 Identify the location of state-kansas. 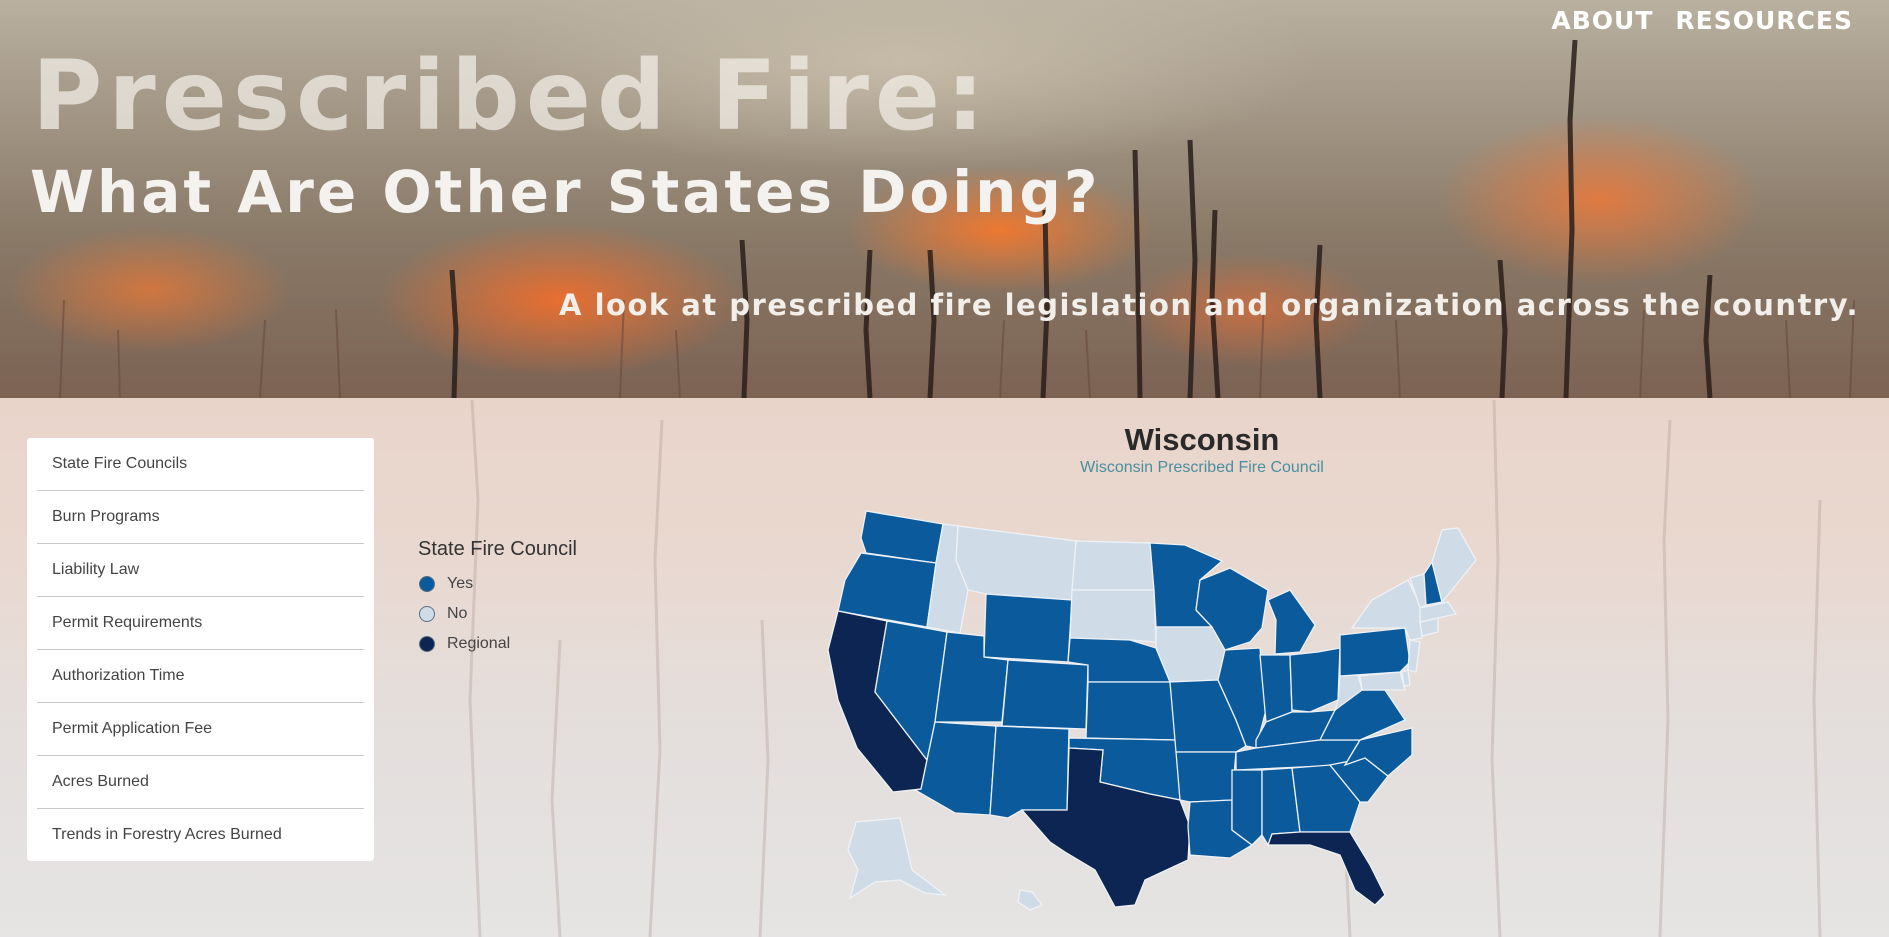
(1131, 711).